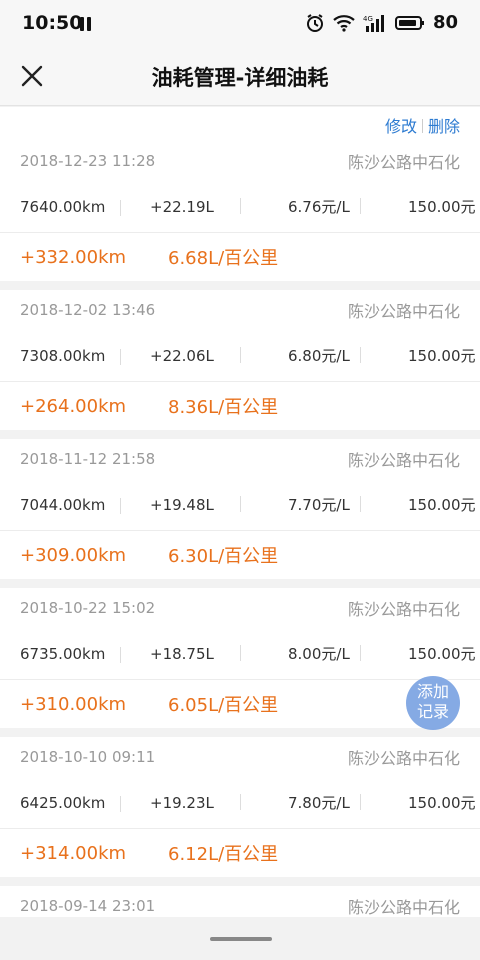  Describe the element at coordinates (344, 23) in the screenshot. I see `wifi-icon` at that location.